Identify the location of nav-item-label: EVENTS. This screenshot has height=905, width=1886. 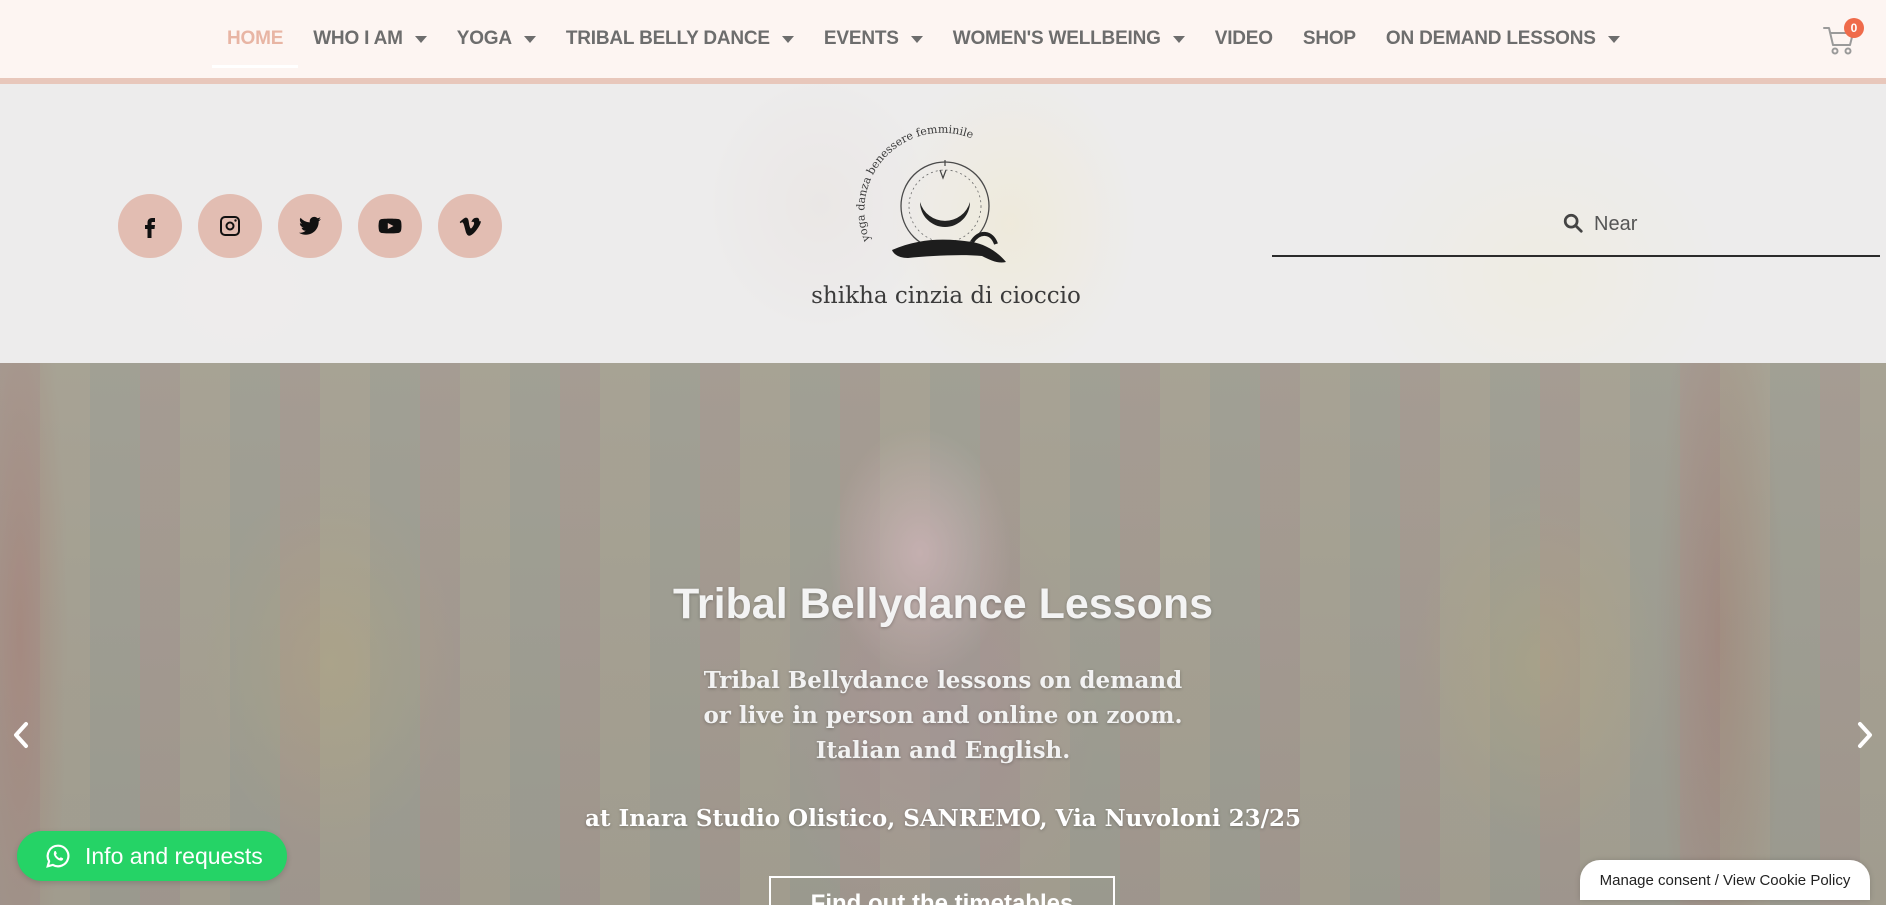
(861, 38).